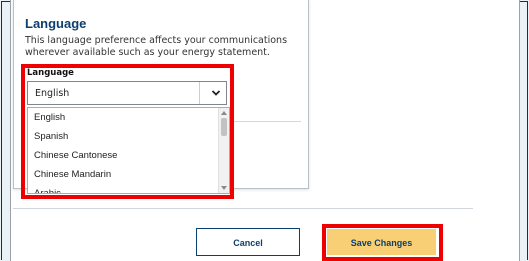 Image resolution: width=529 pixels, height=261 pixels. Describe the element at coordinates (50, 73) in the screenshot. I see `language-field-label: Language` at that location.